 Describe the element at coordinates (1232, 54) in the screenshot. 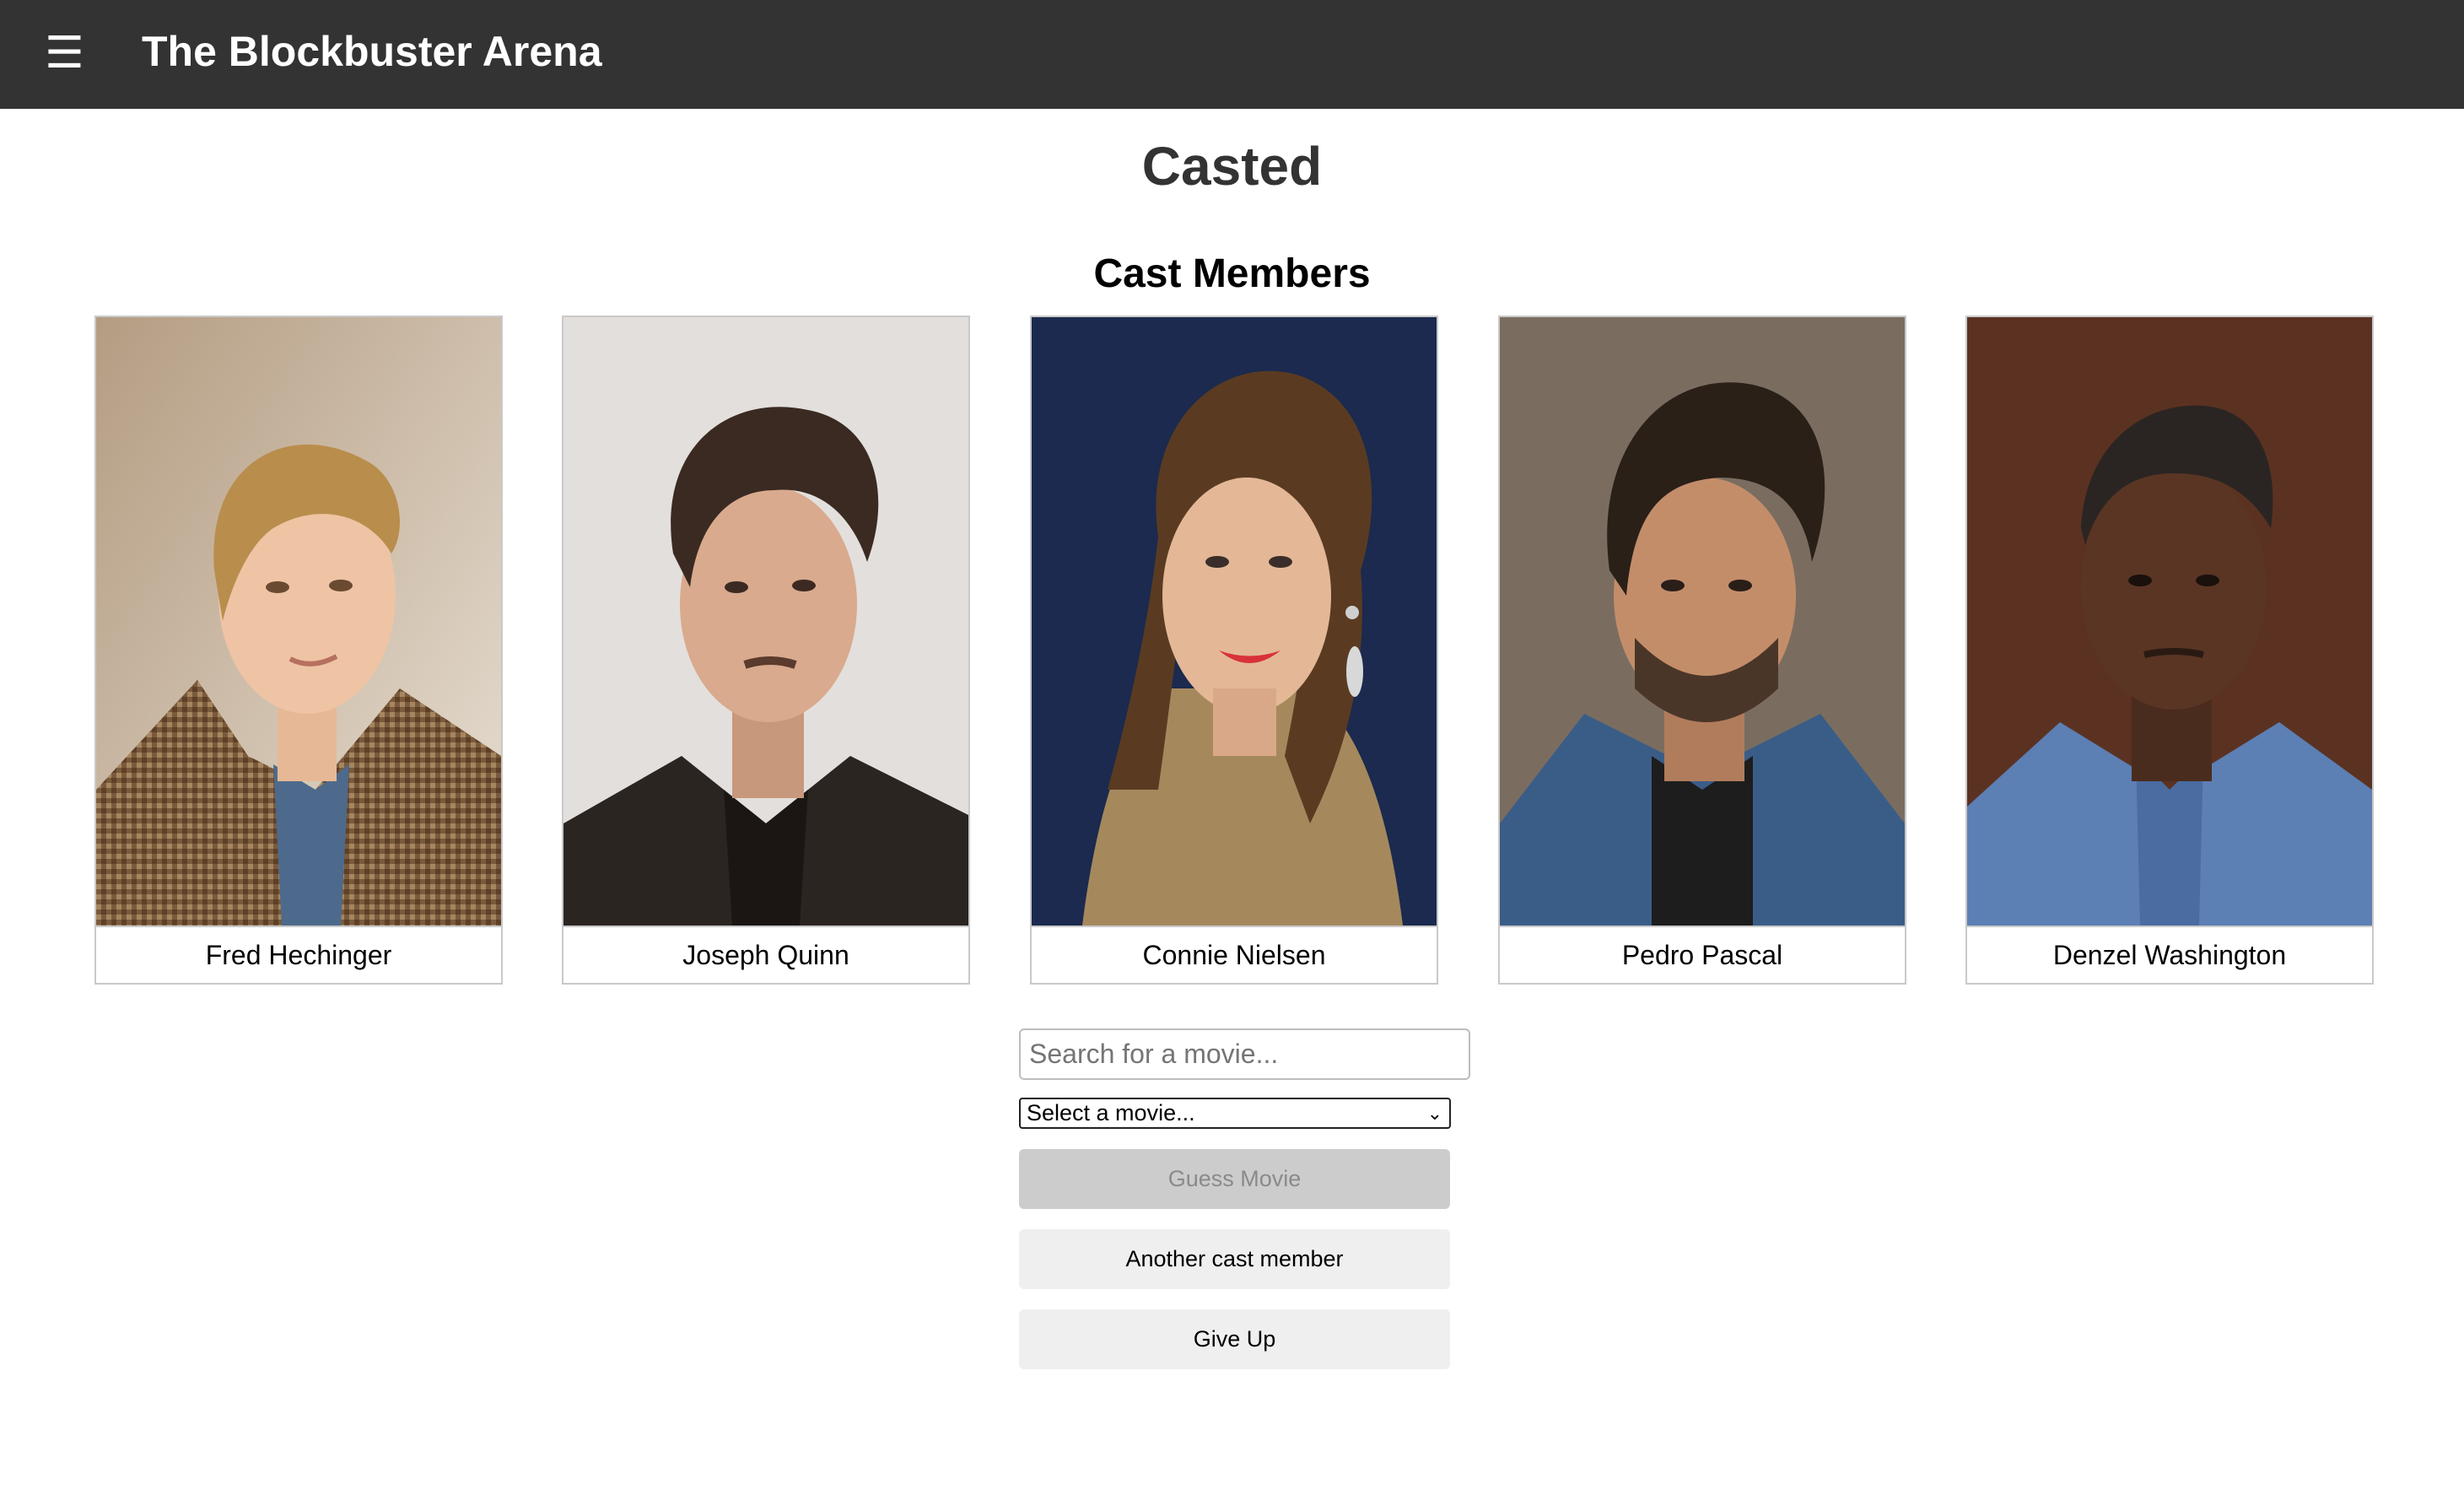

I see `top-navigation-bar: ☰ The Blockbuster Arena` at that location.